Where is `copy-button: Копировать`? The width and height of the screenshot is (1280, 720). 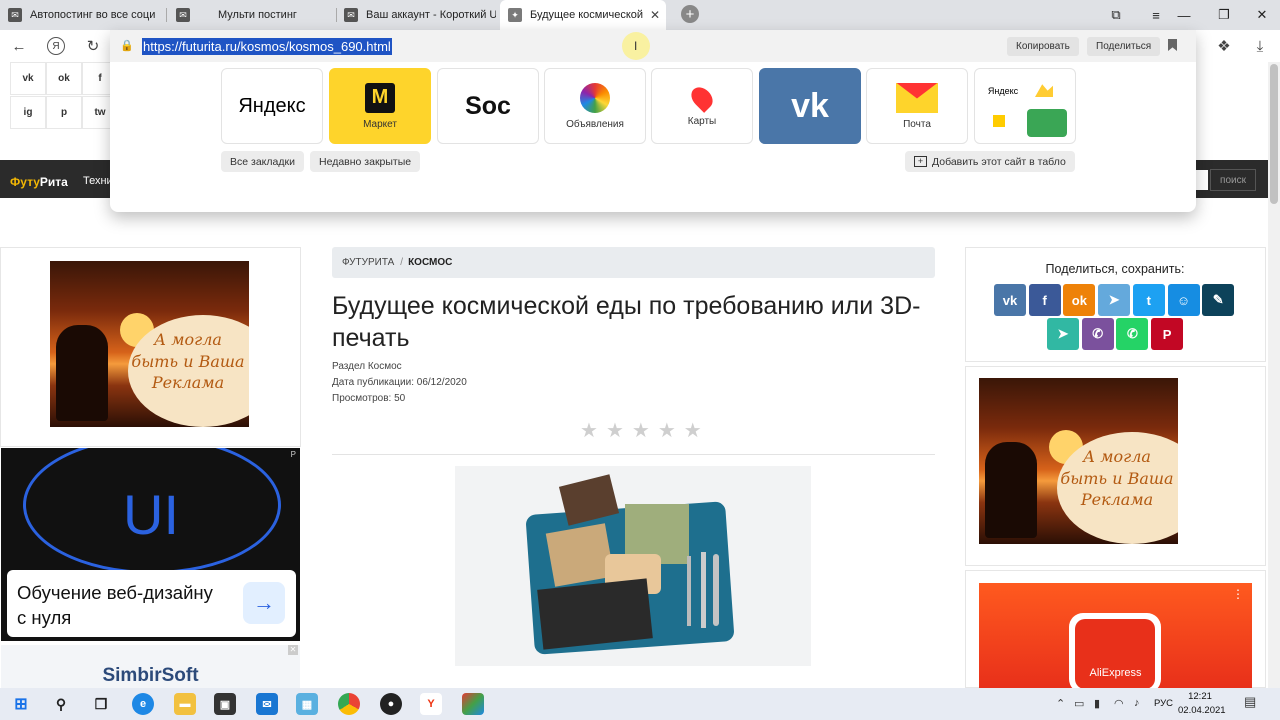
copy-button: Копировать is located at coordinates (1043, 46).